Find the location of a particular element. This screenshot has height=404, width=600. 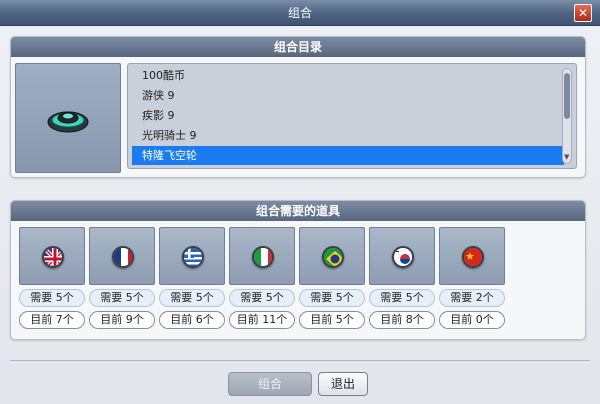

list-item: 100酷币 is located at coordinates (348, 75).